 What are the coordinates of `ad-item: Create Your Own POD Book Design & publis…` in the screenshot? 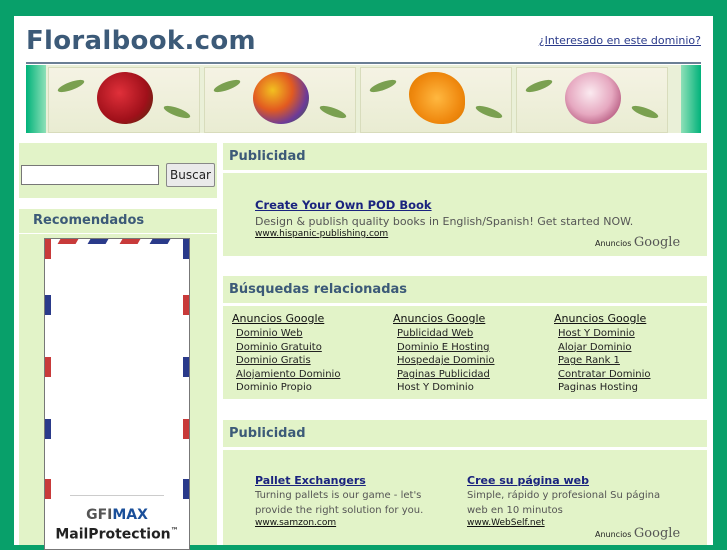 It's located at (444, 218).